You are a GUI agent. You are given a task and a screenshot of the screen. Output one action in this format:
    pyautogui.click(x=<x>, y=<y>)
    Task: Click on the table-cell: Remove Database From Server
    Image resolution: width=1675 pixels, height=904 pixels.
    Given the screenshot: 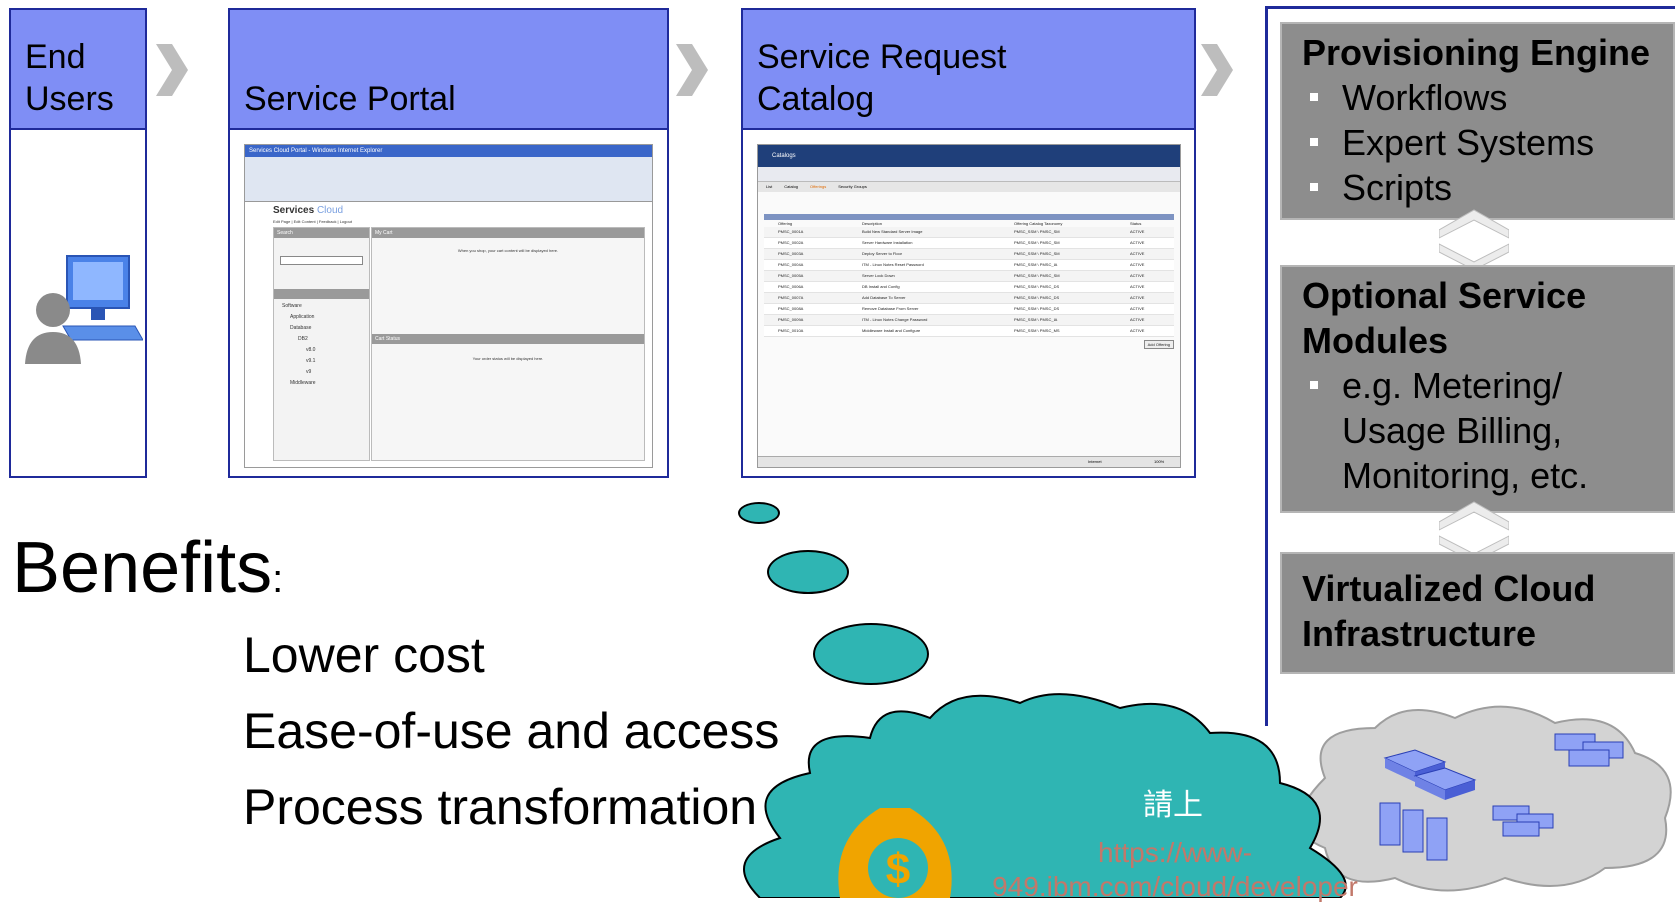 What is the action you would take?
    pyautogui.click(x=890, y=308)
    